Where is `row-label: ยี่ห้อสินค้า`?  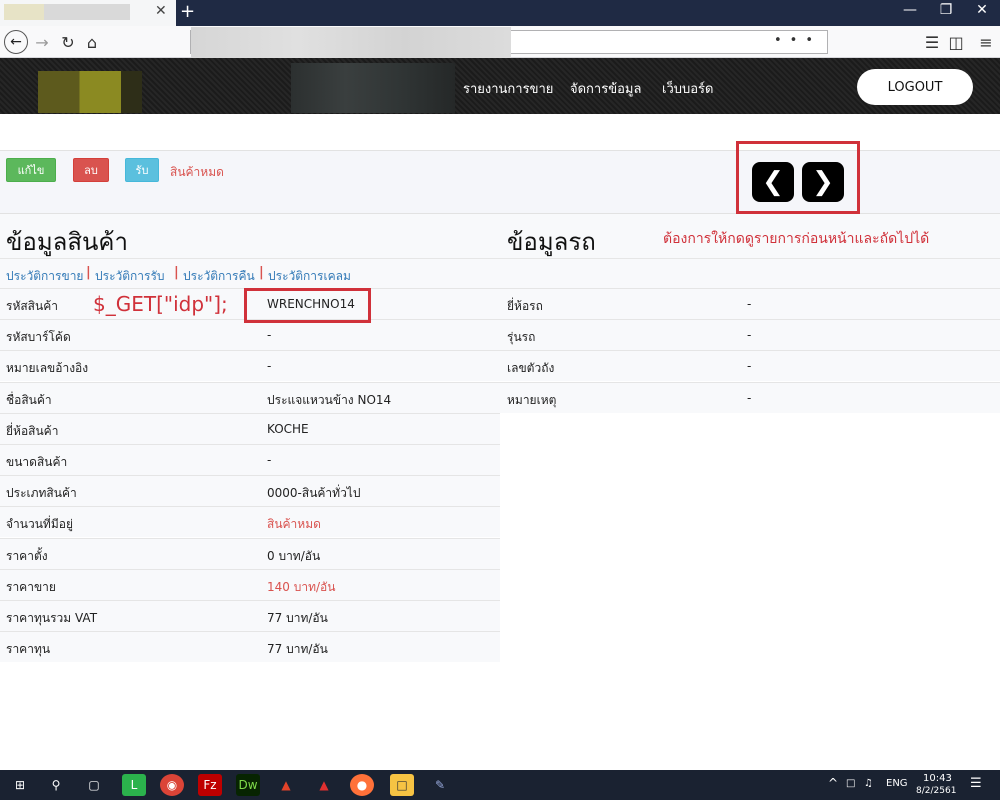 row-label: ยี่ห้อสินค้า is located at coordinates (32, 430).